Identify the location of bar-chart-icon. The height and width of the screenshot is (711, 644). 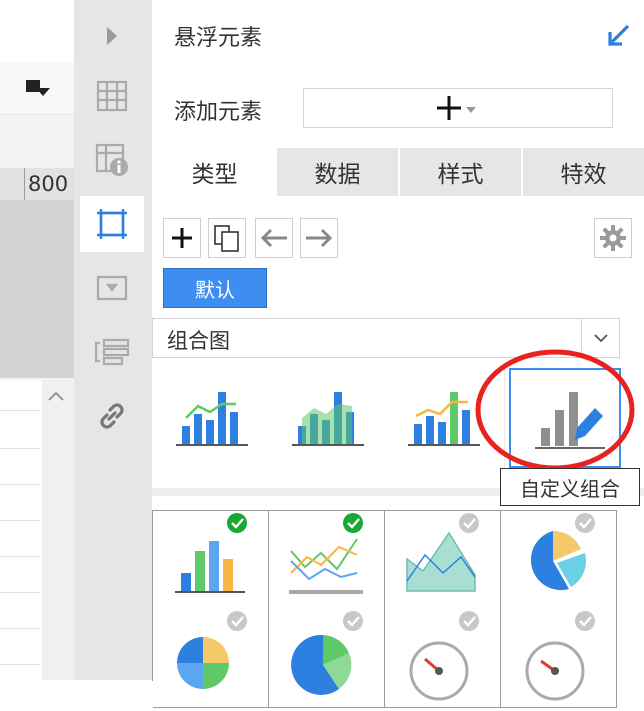
(211, 553).